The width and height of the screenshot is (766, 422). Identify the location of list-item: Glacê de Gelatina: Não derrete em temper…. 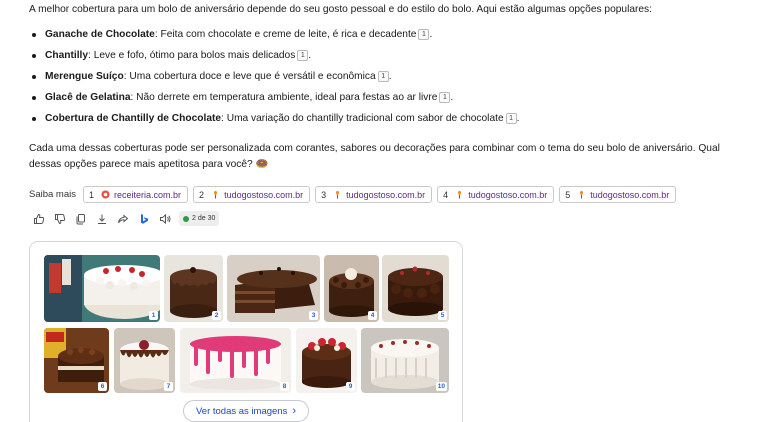
(274, 101).